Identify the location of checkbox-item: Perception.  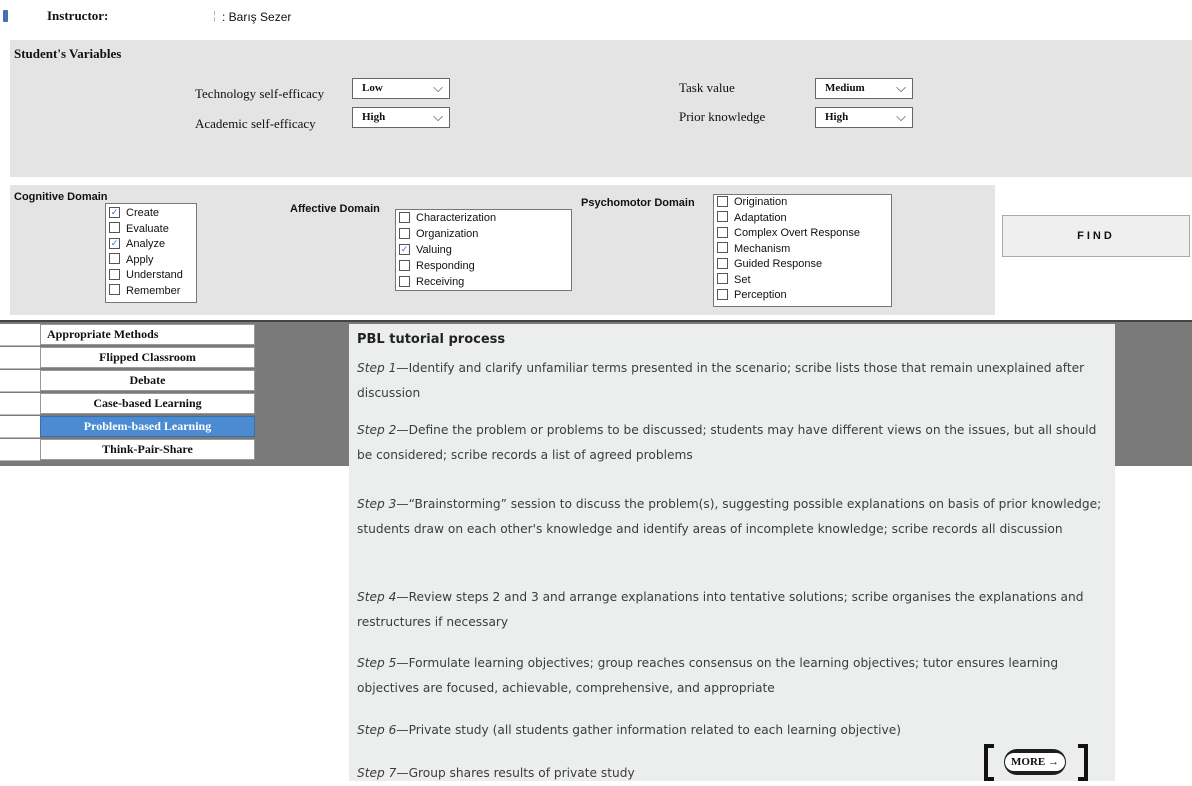
(752, 295).